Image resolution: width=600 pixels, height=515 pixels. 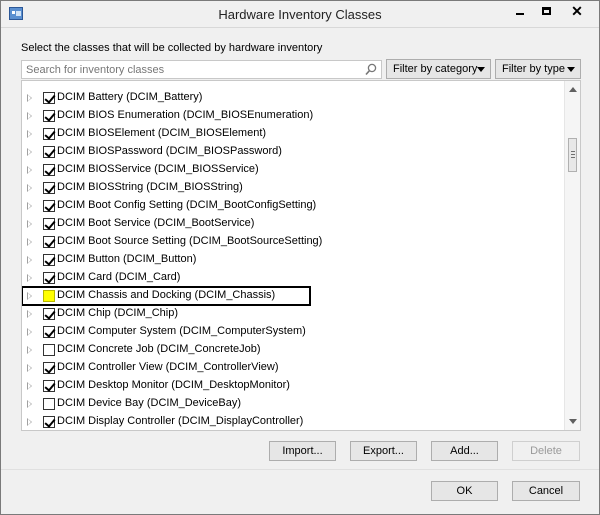 What do you see at coordinates (572, 155) in the screenshot?
I see `scrollbar-thumb` at bounding box center [572, 155].